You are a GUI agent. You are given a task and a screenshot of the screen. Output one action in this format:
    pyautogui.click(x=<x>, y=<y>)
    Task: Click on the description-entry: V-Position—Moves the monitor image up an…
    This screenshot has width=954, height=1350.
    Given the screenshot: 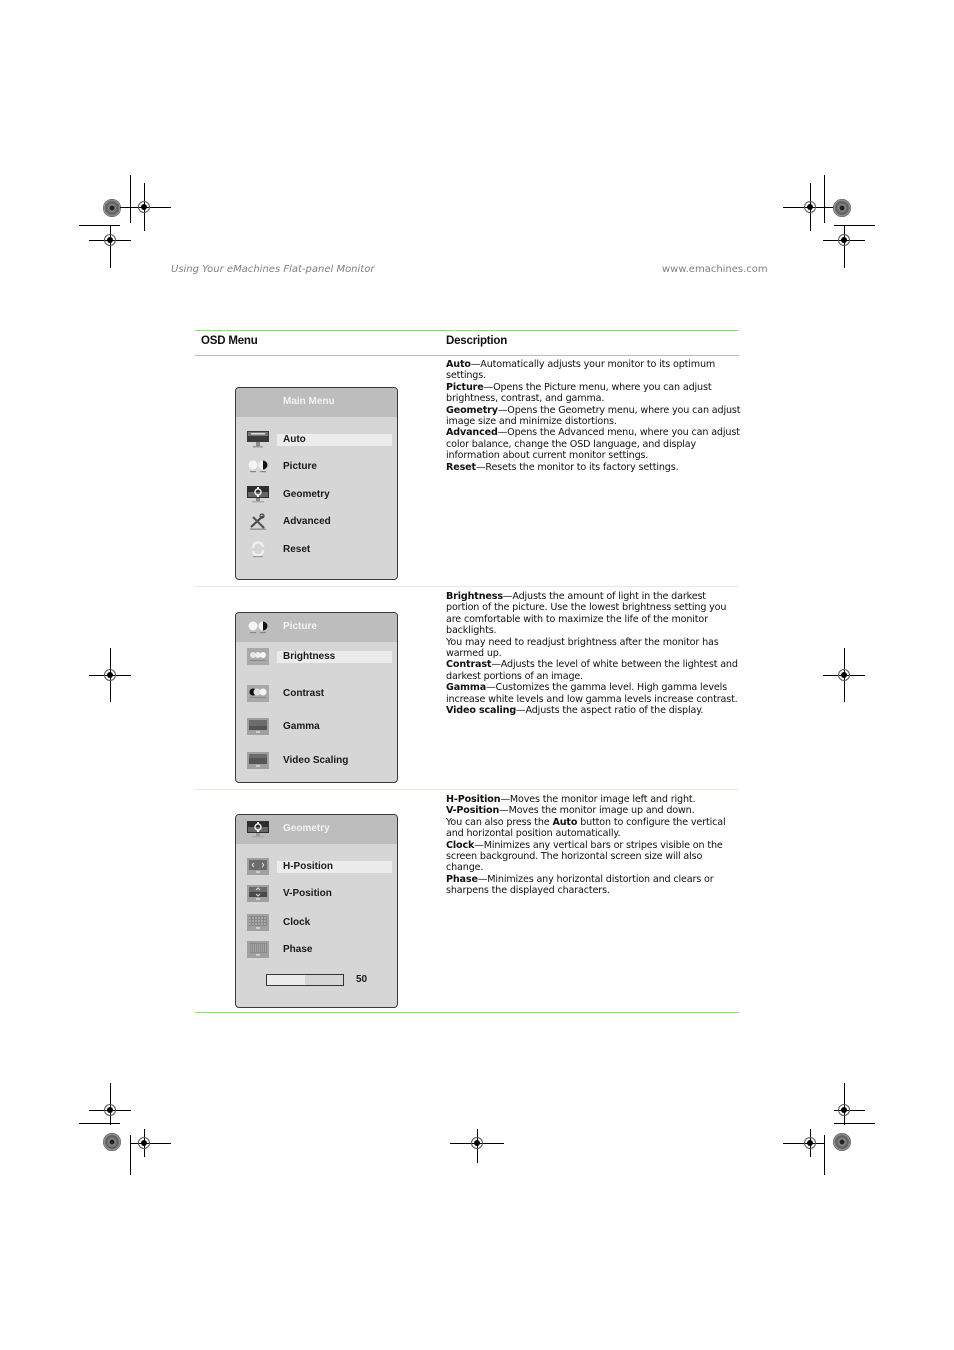 What is the action you would take?
    pyautogui.click(x=593, y=810)
    